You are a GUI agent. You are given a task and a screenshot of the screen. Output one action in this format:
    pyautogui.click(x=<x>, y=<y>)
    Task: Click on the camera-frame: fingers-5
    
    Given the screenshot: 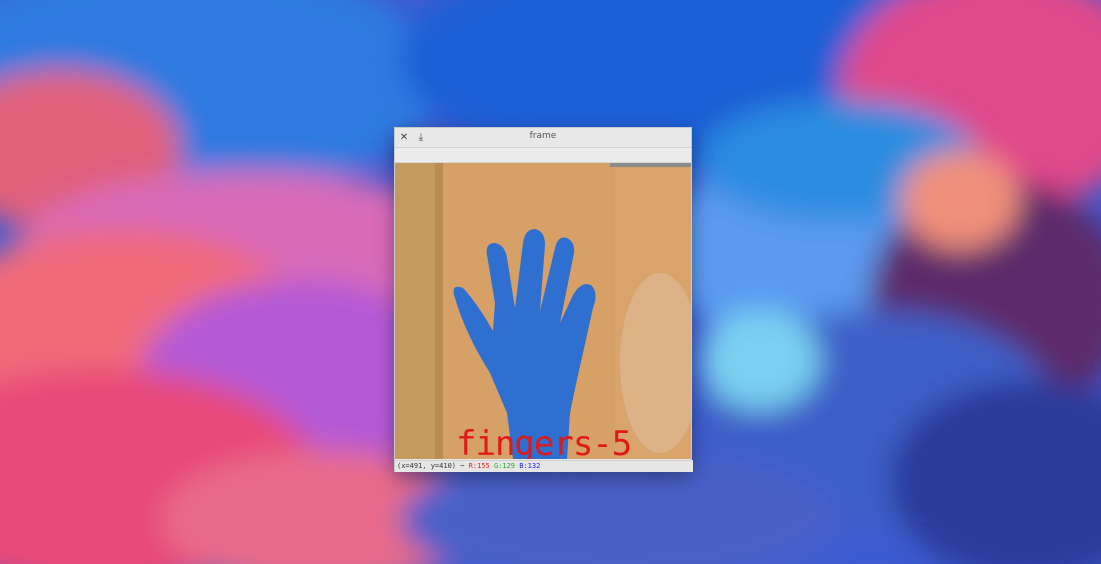 What is the action you would take?
    pyautogui.click(x=543, y=311)
    